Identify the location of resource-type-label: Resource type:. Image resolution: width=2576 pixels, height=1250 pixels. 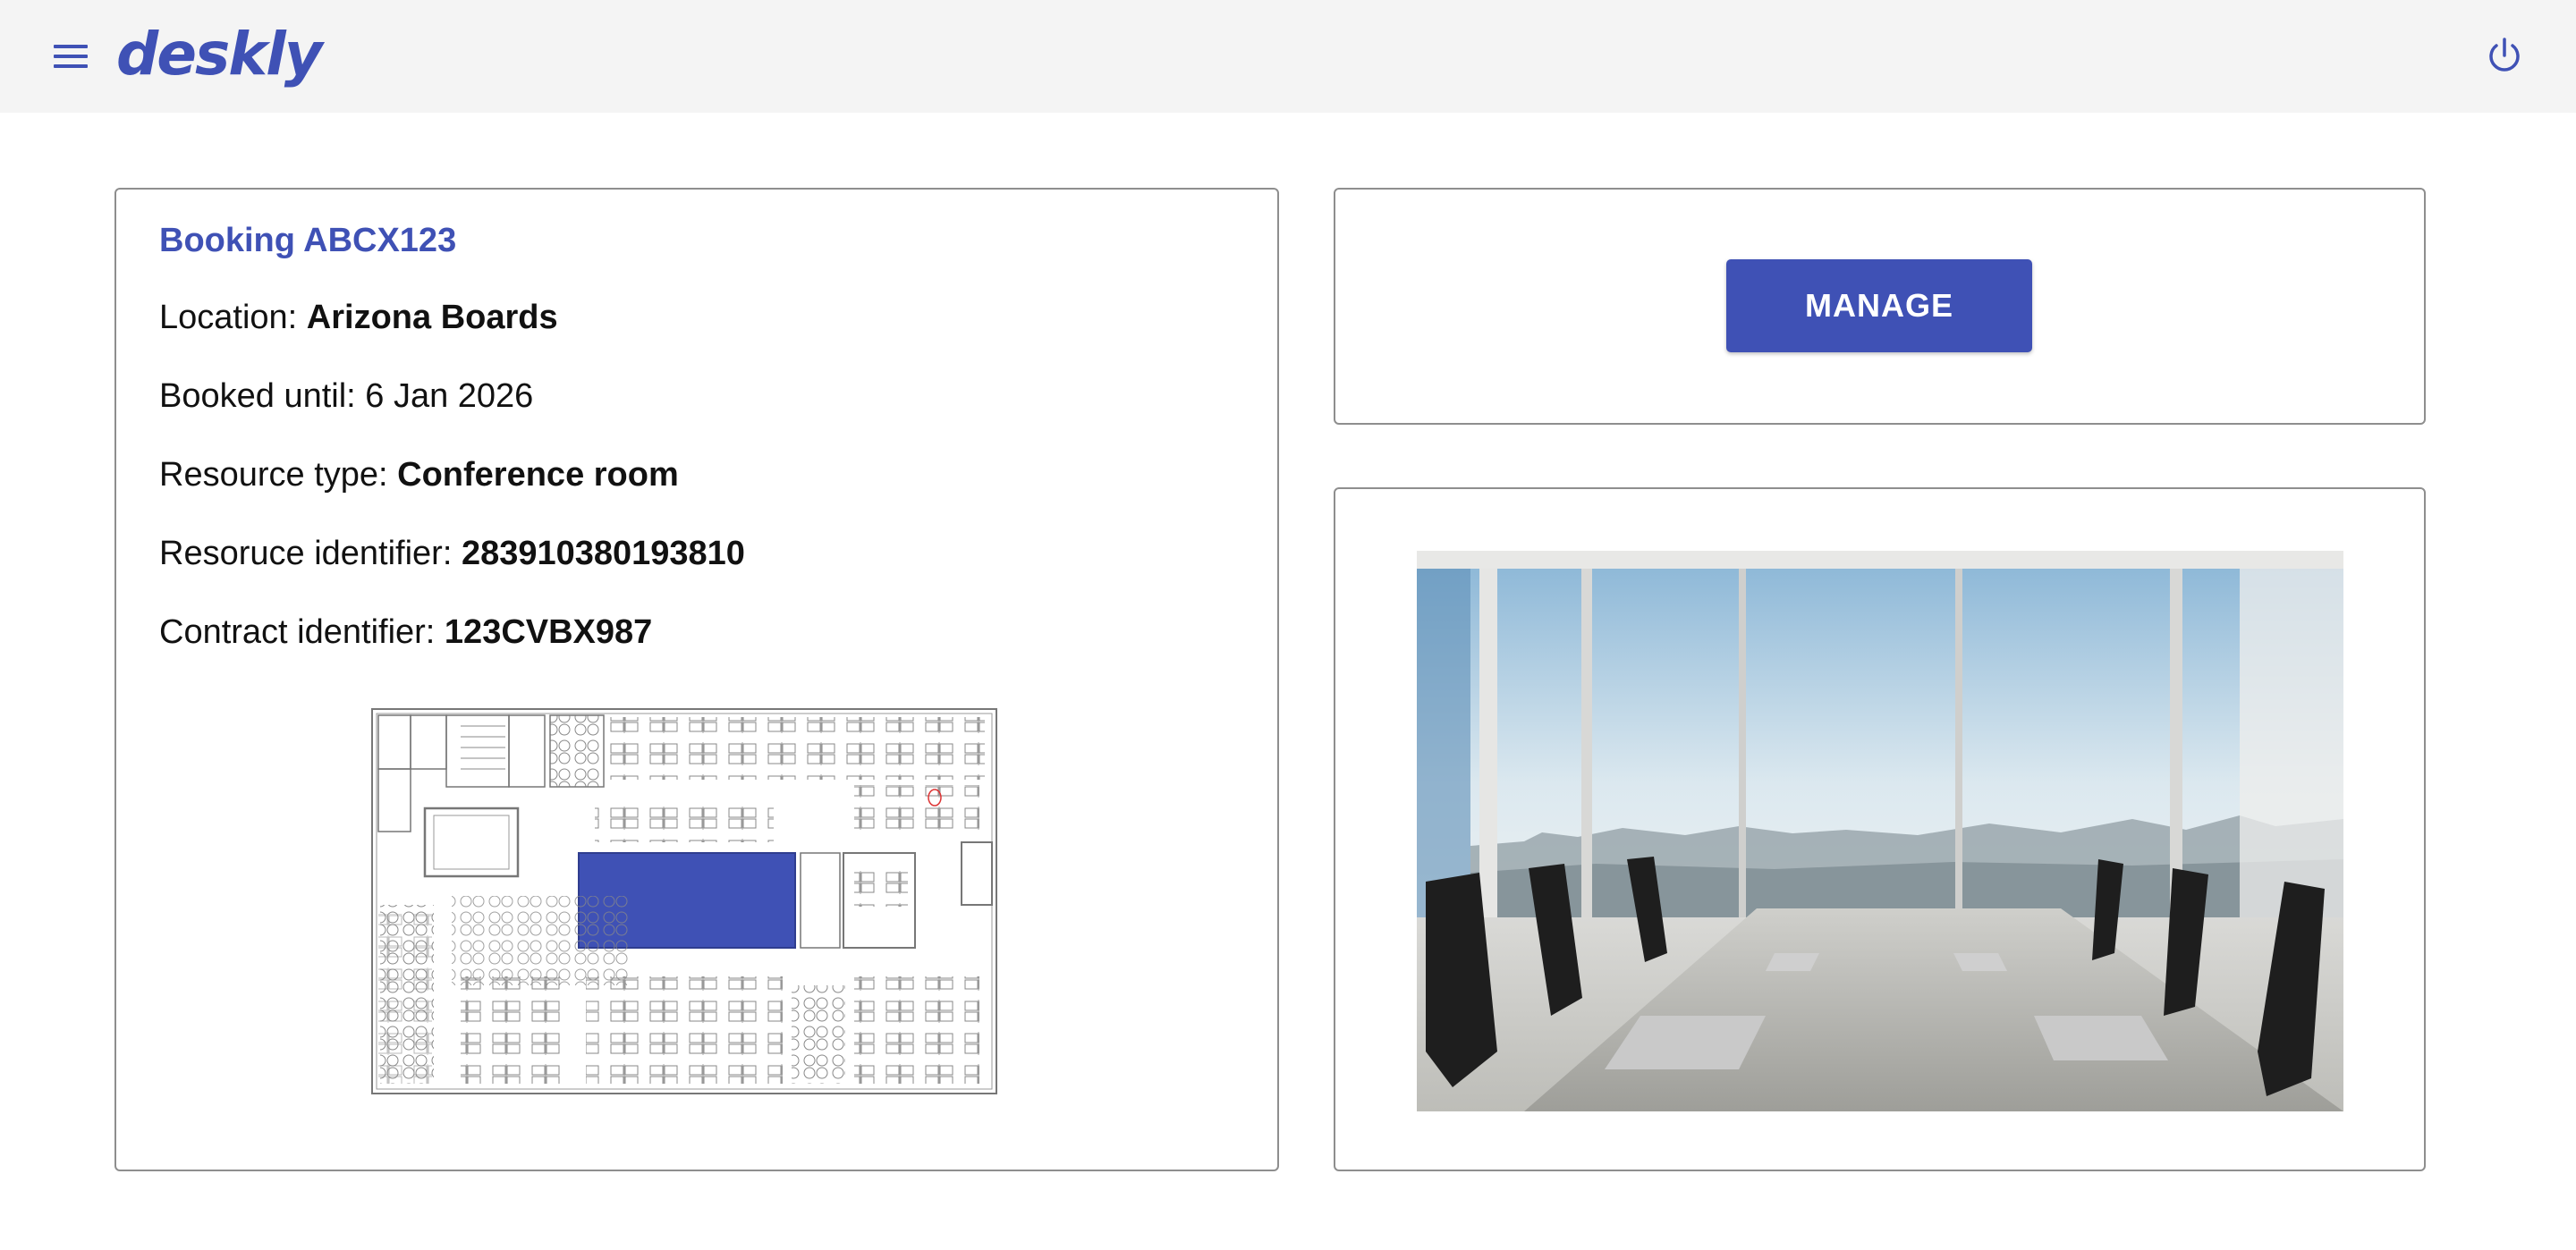
(278, 475).